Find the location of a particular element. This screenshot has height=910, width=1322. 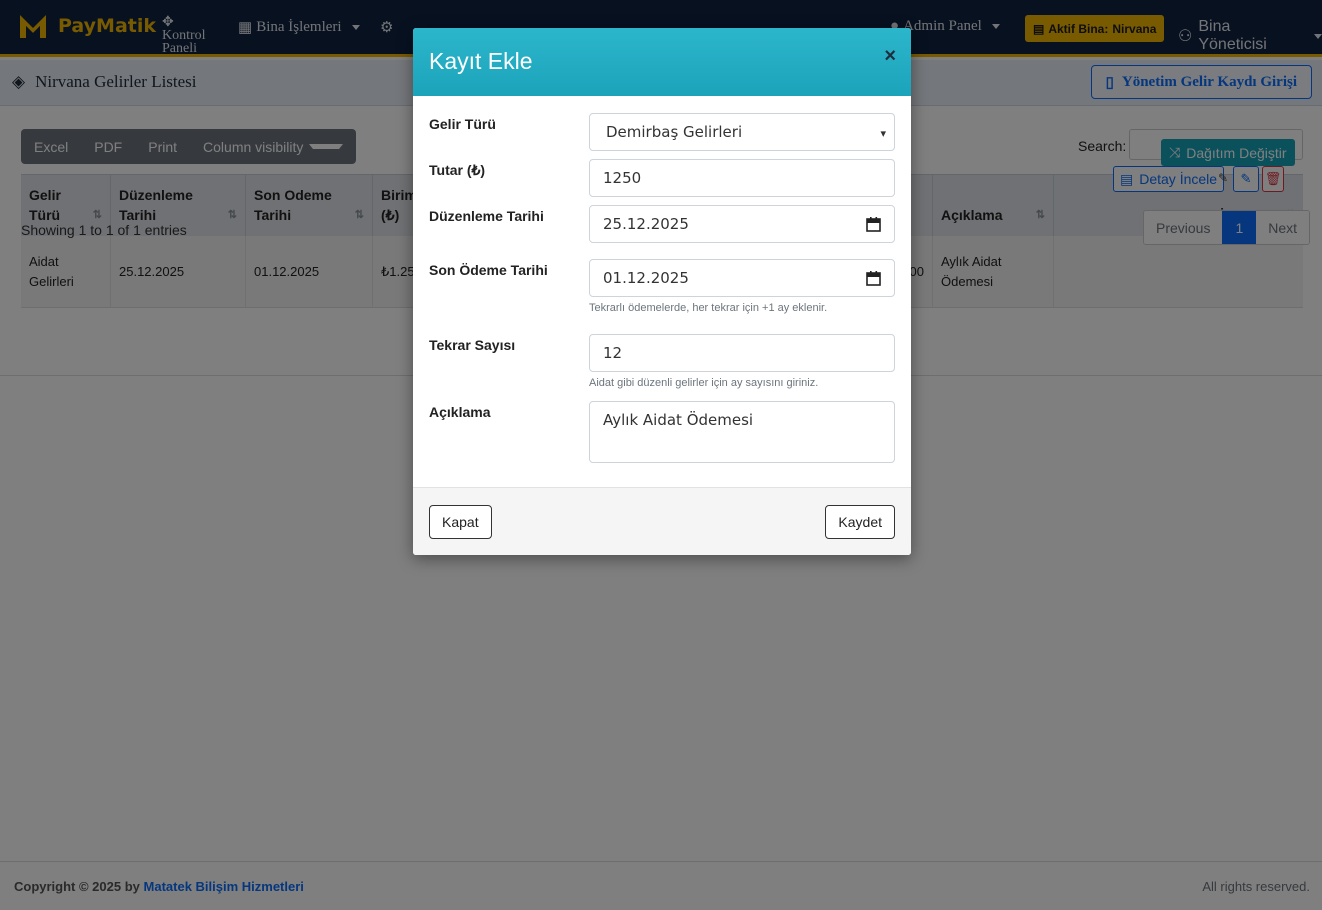

duzenleme-date-input: 25.12.2025 is located at coordinates (742, 224).